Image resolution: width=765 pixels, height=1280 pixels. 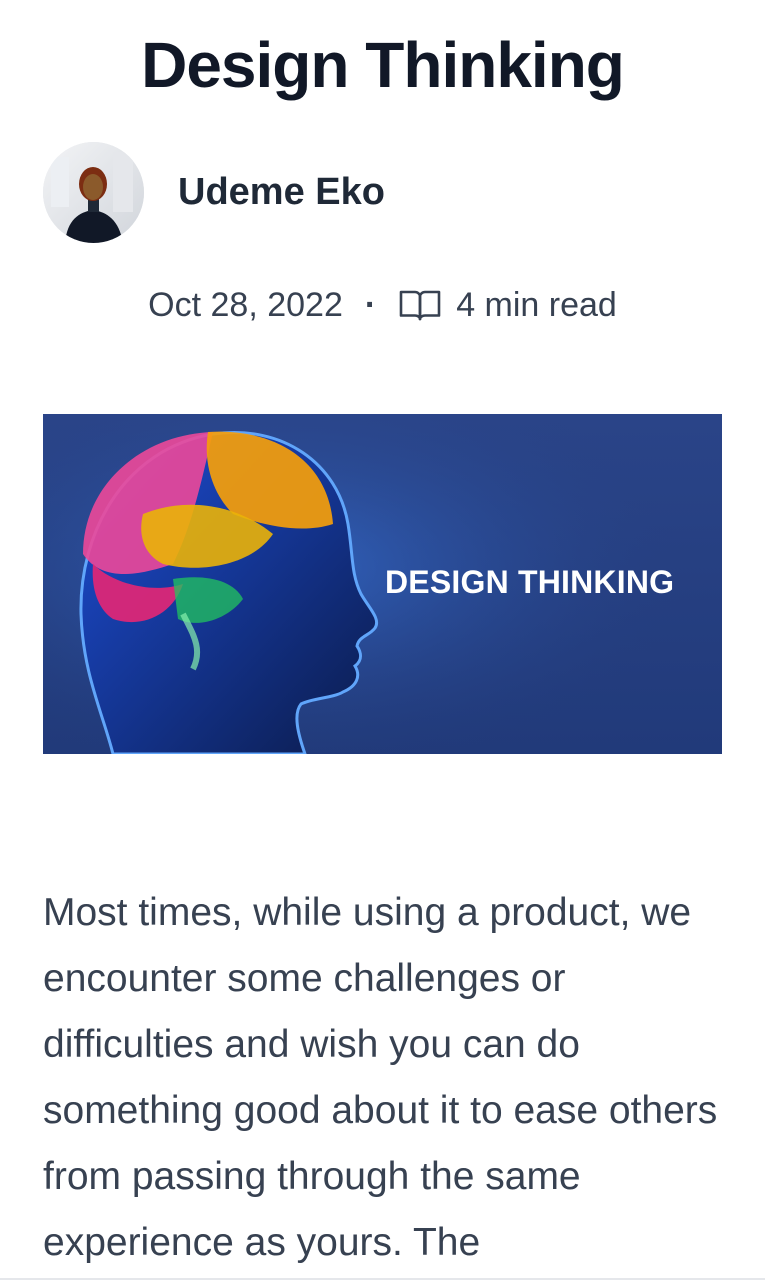 What do you see at coordinates (530, 582) in the screenshot?
I see `hero-overlay-text: DESIGN THINKING` at bounding box center [530, 582].